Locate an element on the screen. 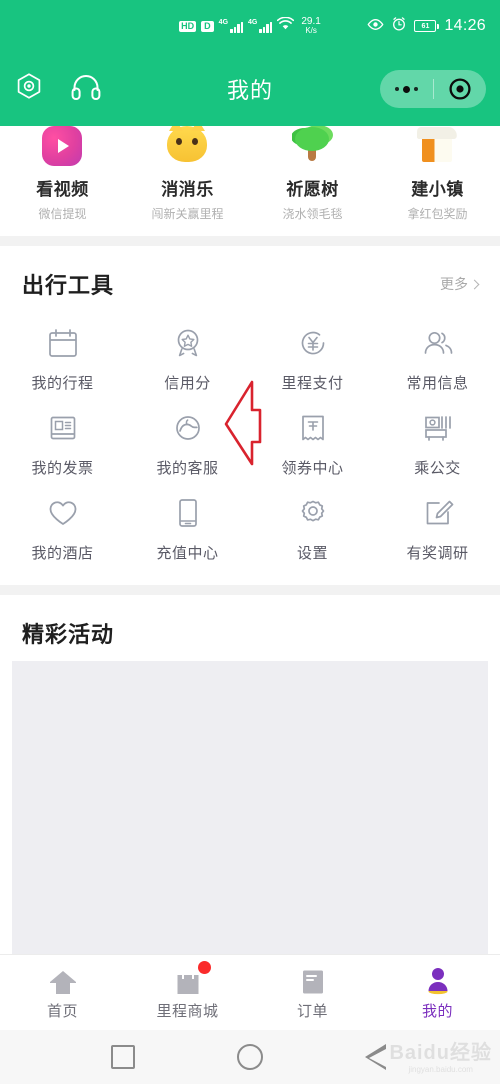 This screenshot has width=500, height=1084. status-bar-clock: 14:26 is located at coordinates (465, 25).